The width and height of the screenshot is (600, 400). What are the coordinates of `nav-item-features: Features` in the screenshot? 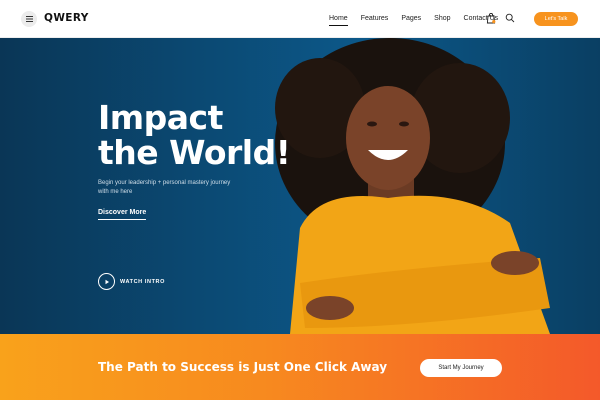 It's located at (375, 18).